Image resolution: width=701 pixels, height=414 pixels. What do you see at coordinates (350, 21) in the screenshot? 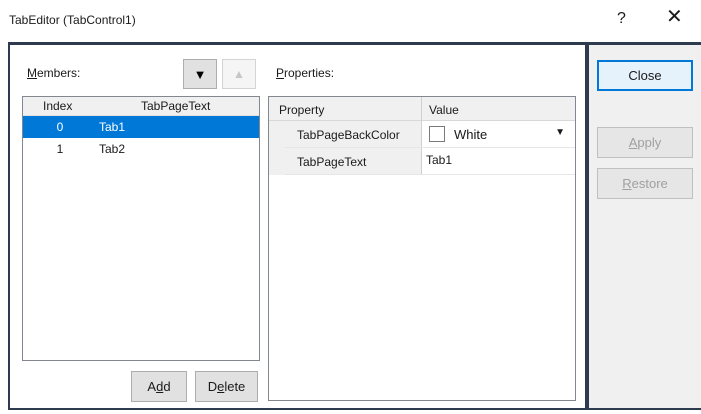
I see `title-bar: TabEditor (TabControl1) ? ✕` at bounding box center [350, 21].